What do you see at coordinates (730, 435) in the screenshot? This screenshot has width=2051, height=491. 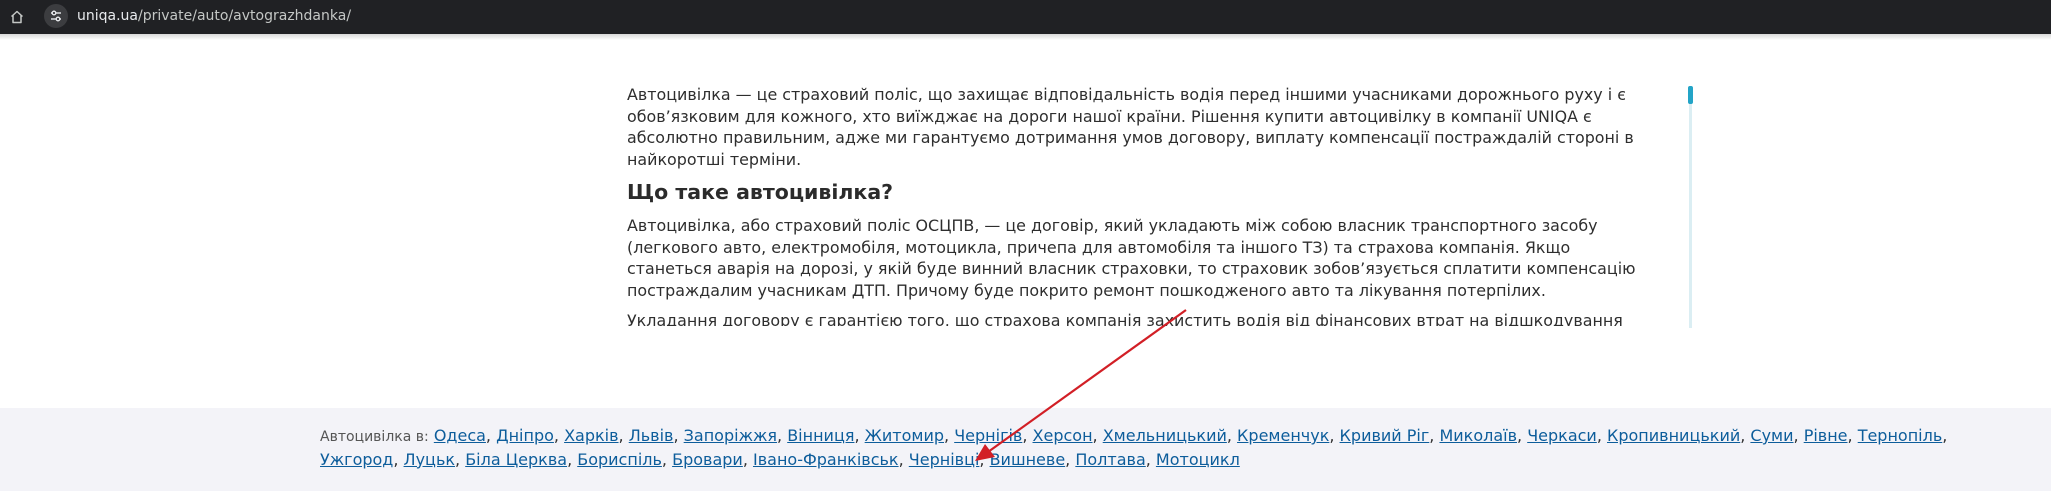 I see `city-link: Запоріжжя` at bounding box center [730, 435].